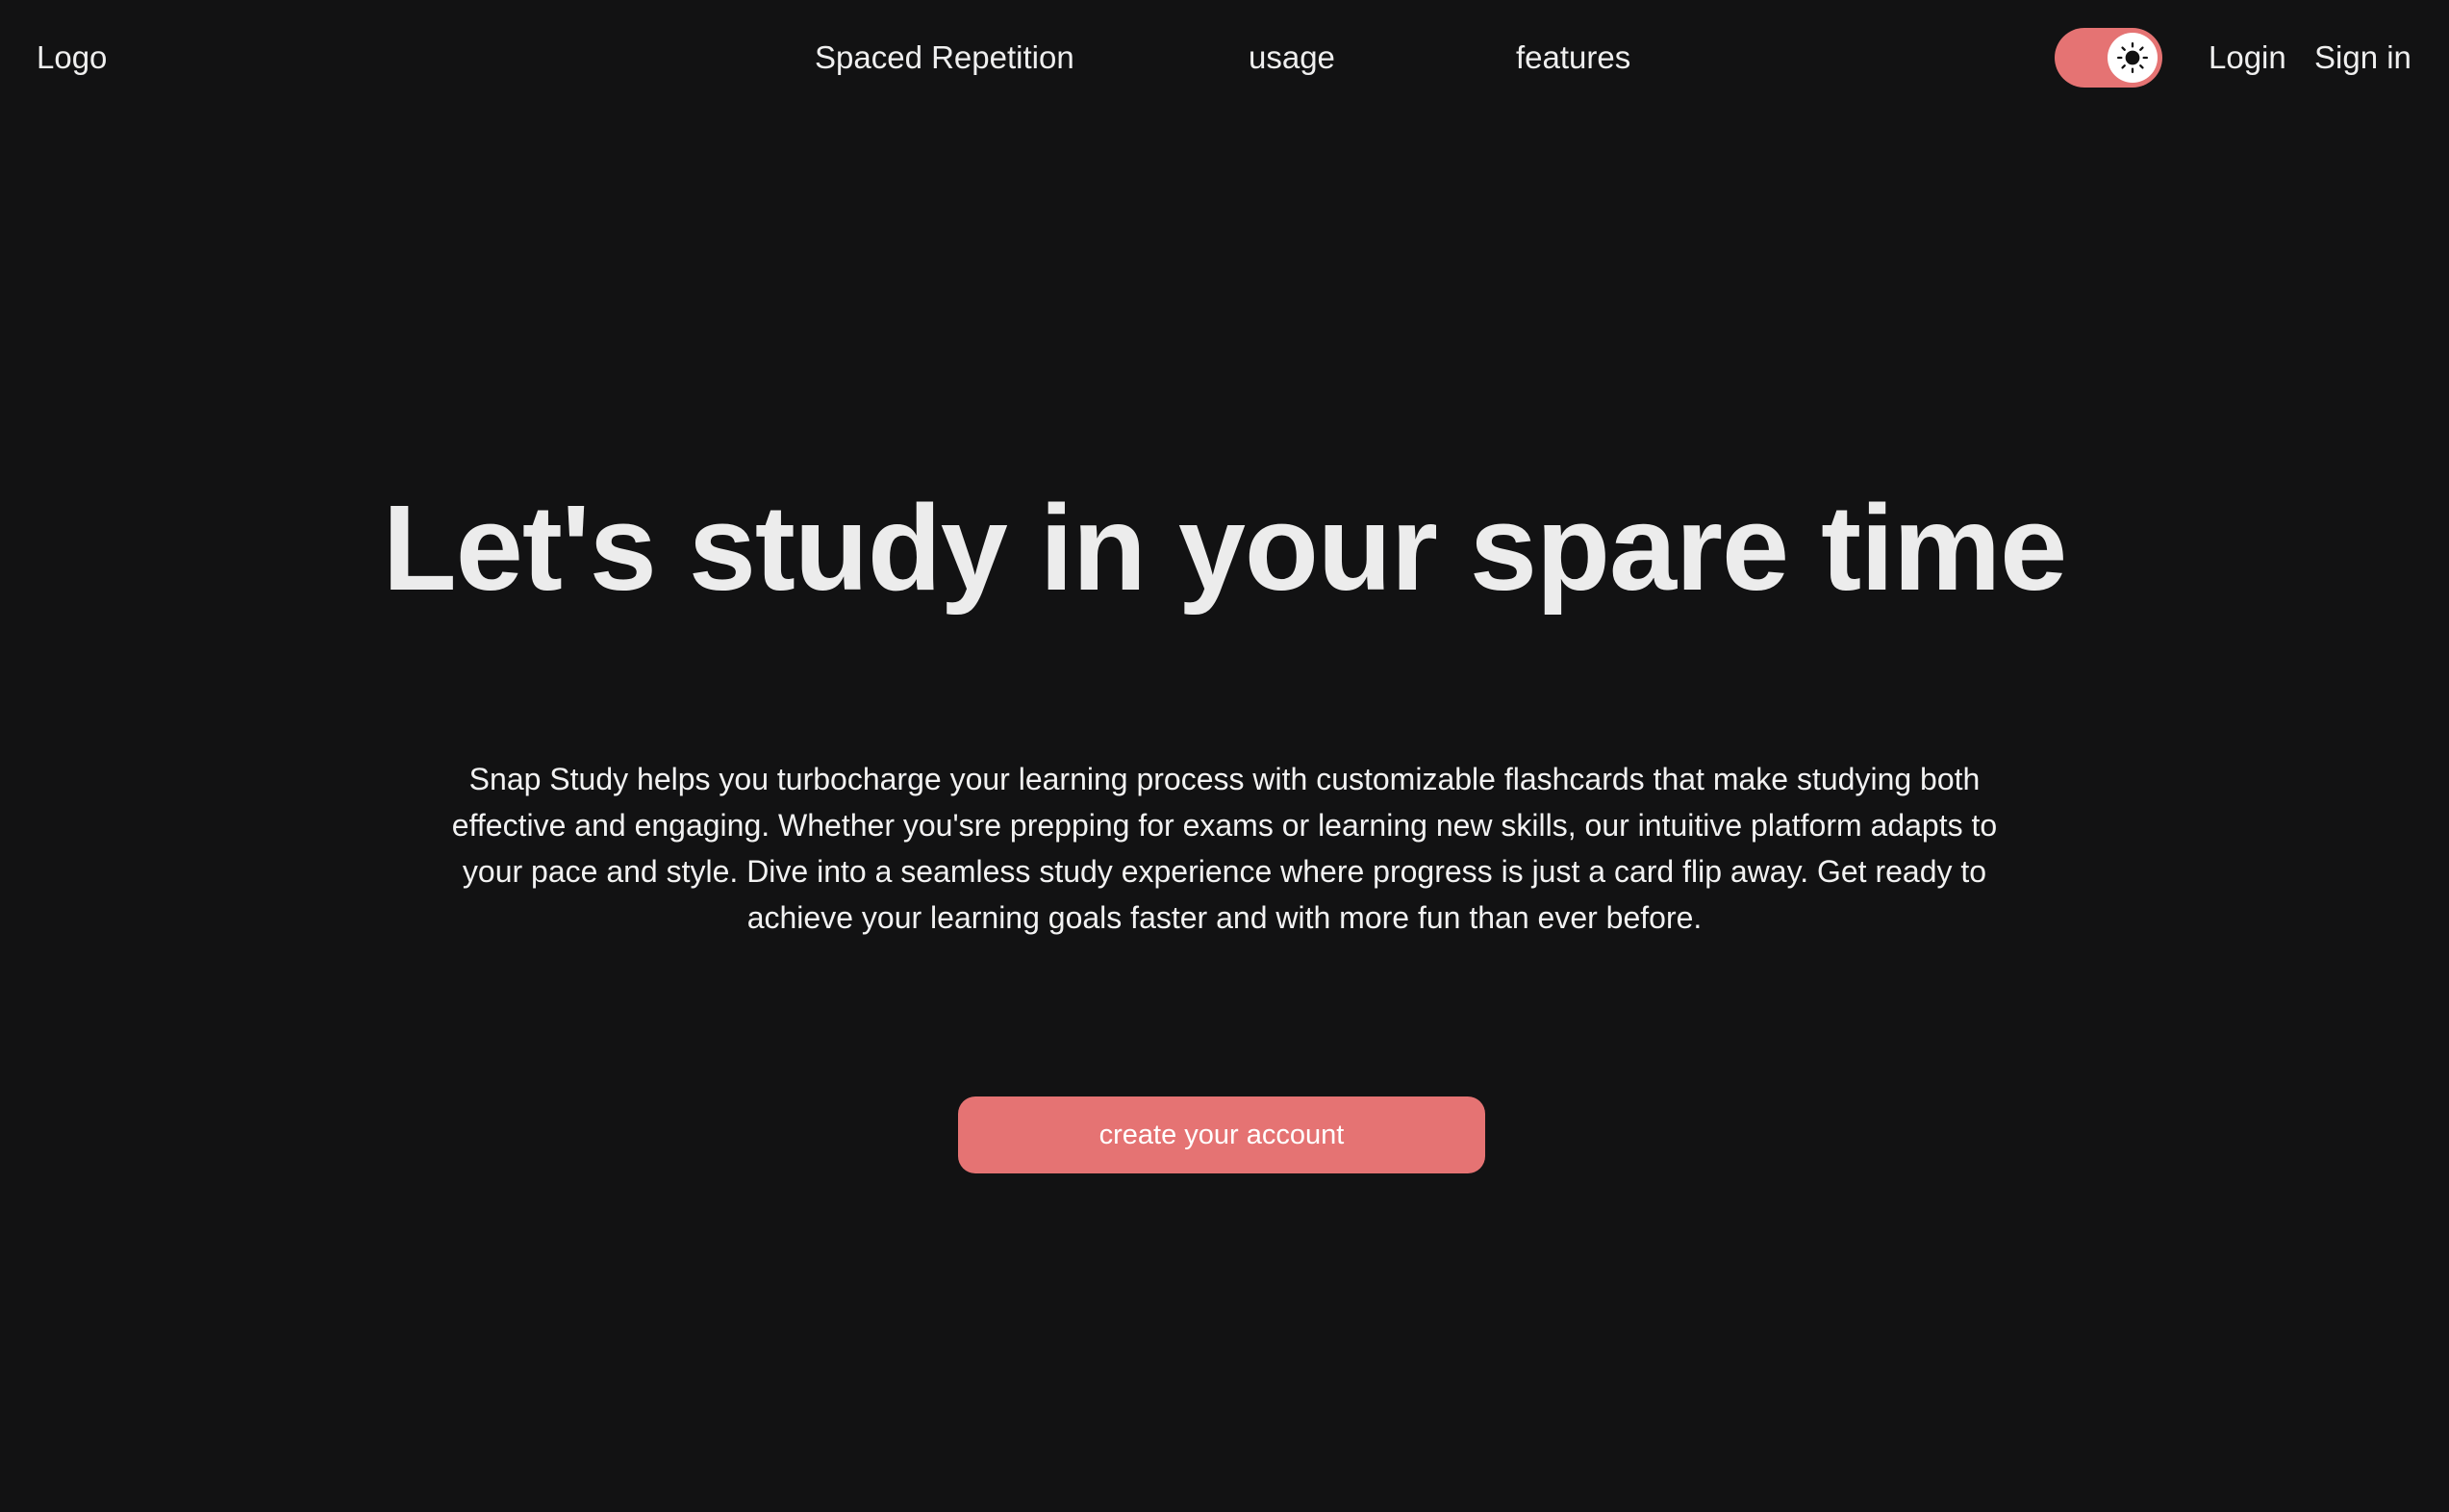  Describe the element at coordinates (1224, 548) in the screenshot. I see `hero-title: Let's study in your spare time` at that location.